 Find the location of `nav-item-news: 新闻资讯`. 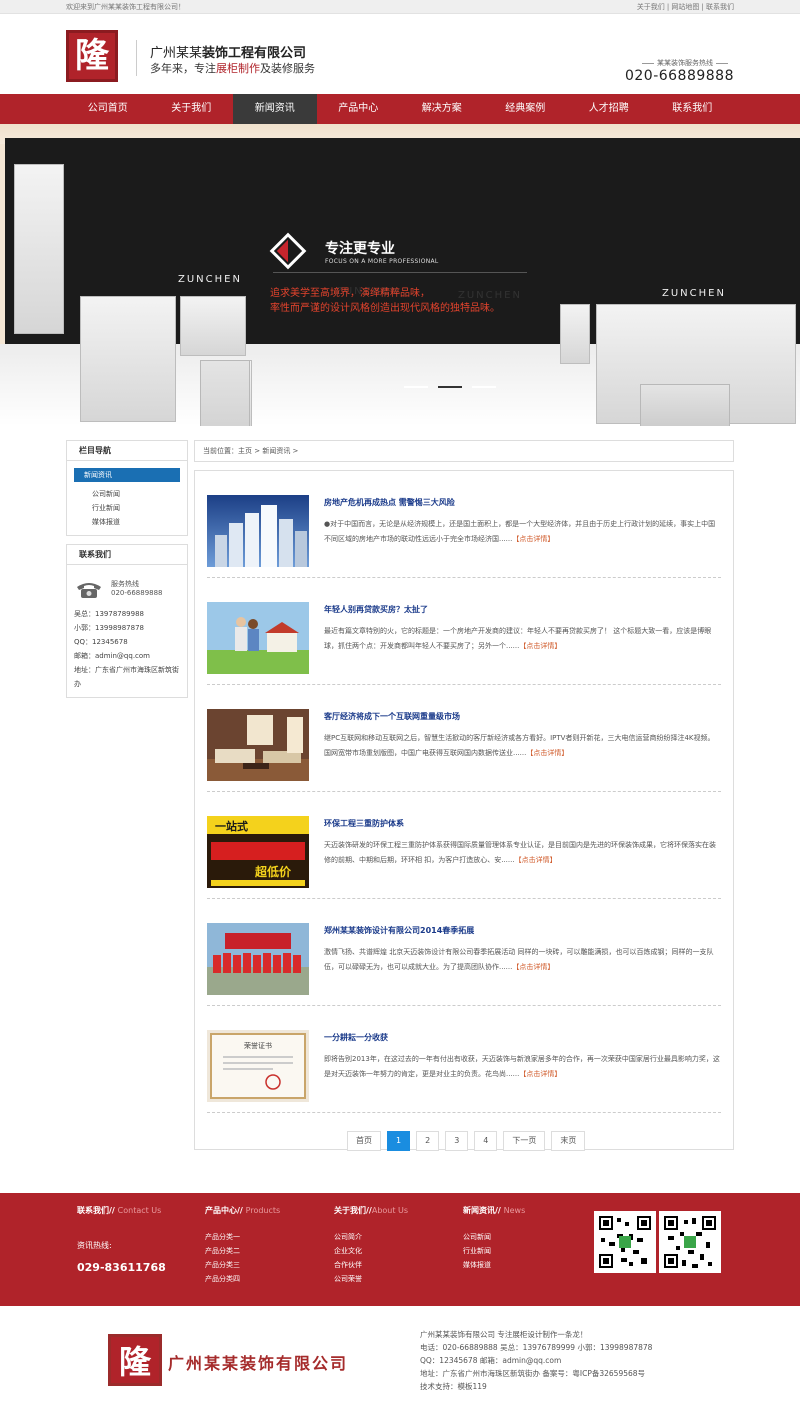

nav-item-news: 新闻资讯 is located at coordinates (275, 109).